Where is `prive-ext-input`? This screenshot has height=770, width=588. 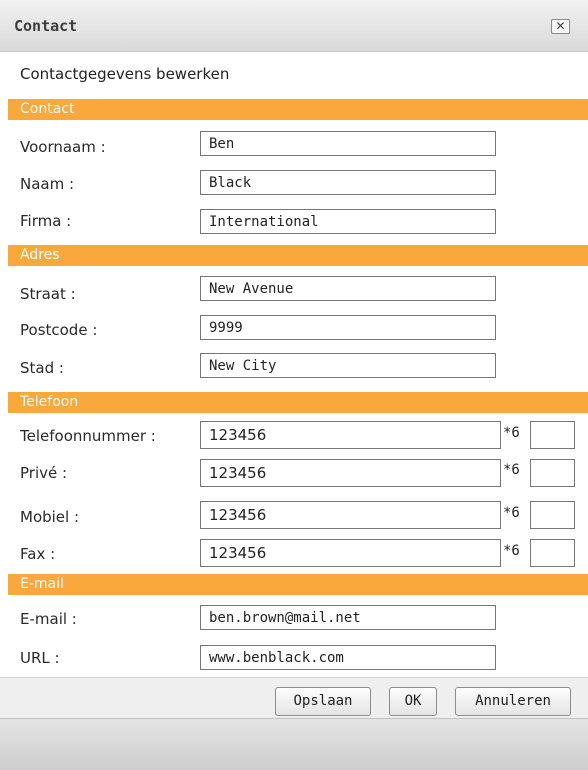 prive-ext-input is located at coordinates (552, 473).